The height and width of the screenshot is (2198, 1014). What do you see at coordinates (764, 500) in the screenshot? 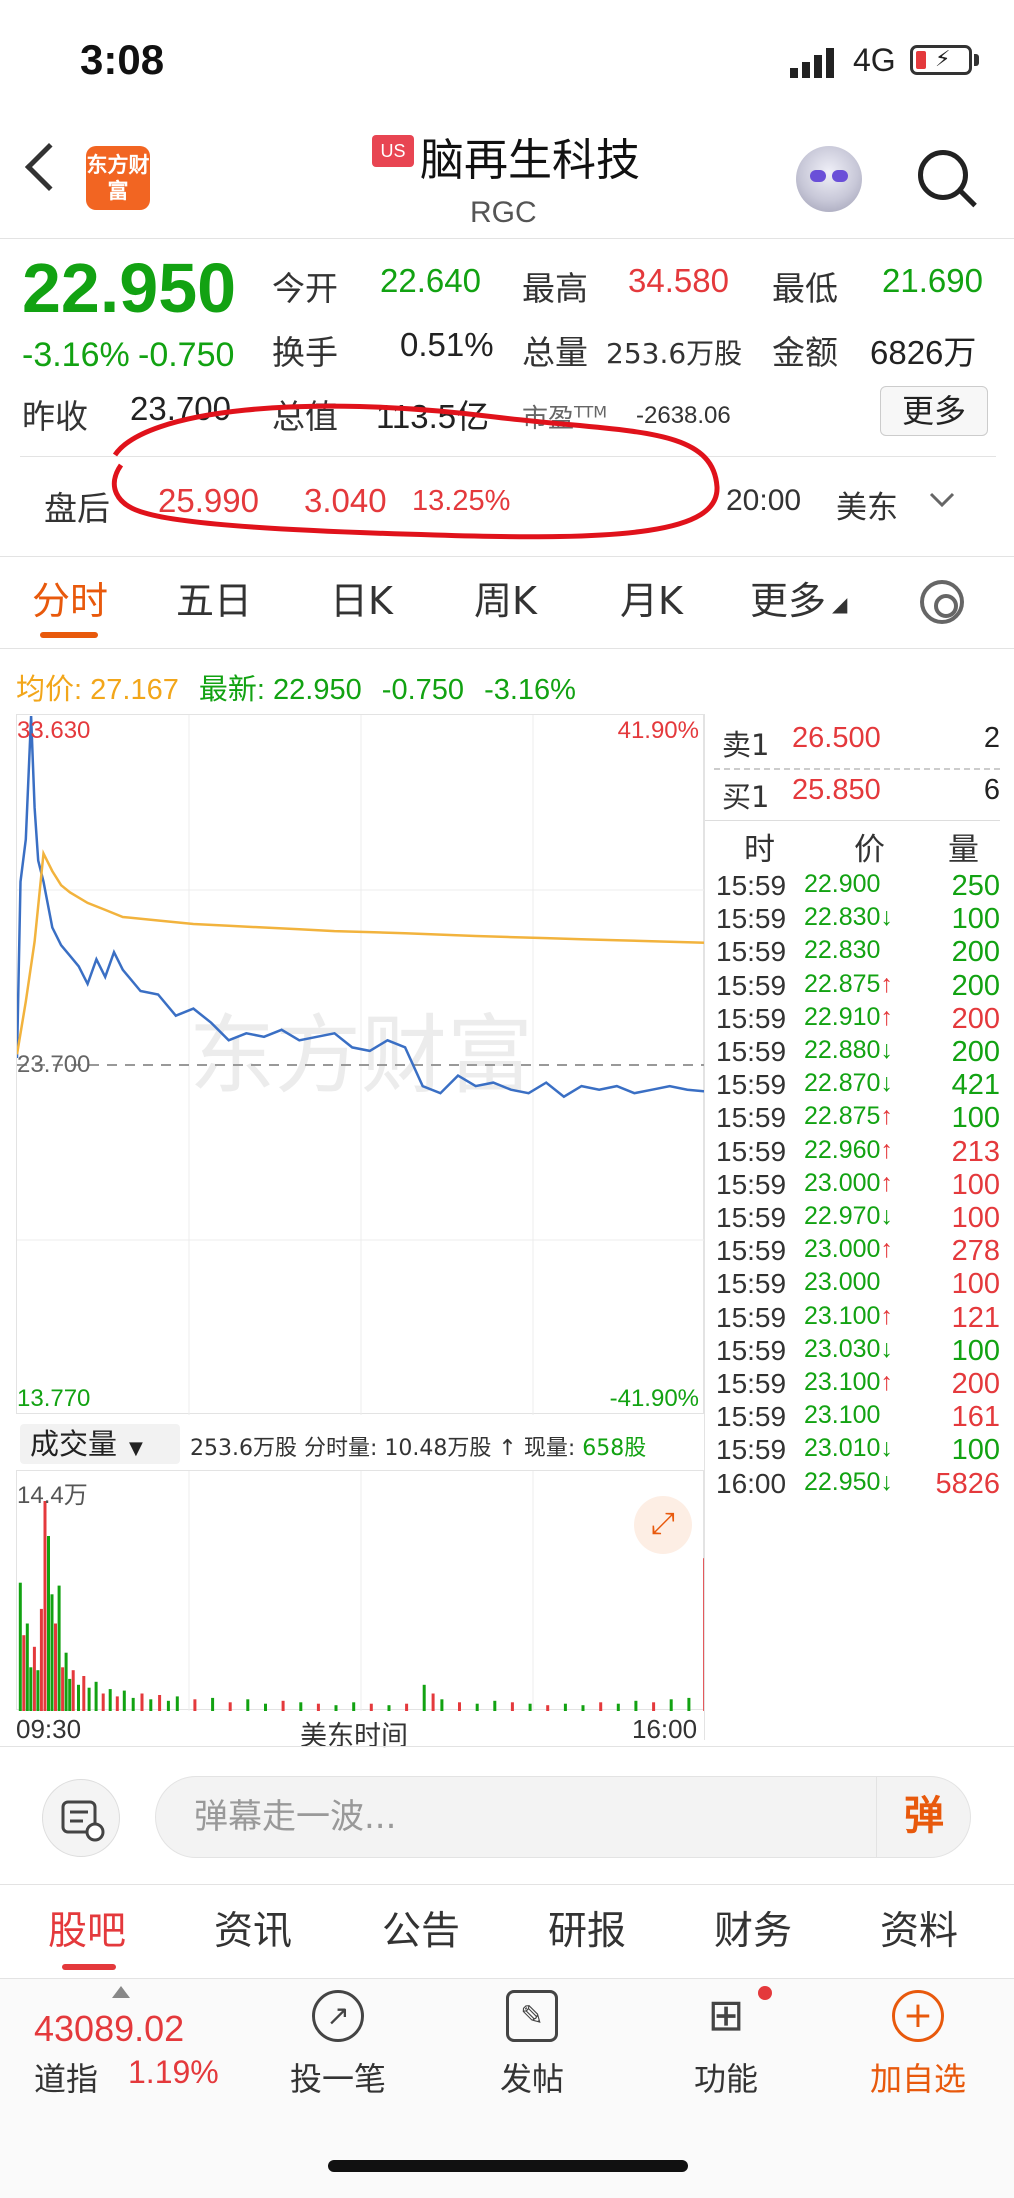
I see `after-hours-time: 20:00` at bounding box center [764, 500].